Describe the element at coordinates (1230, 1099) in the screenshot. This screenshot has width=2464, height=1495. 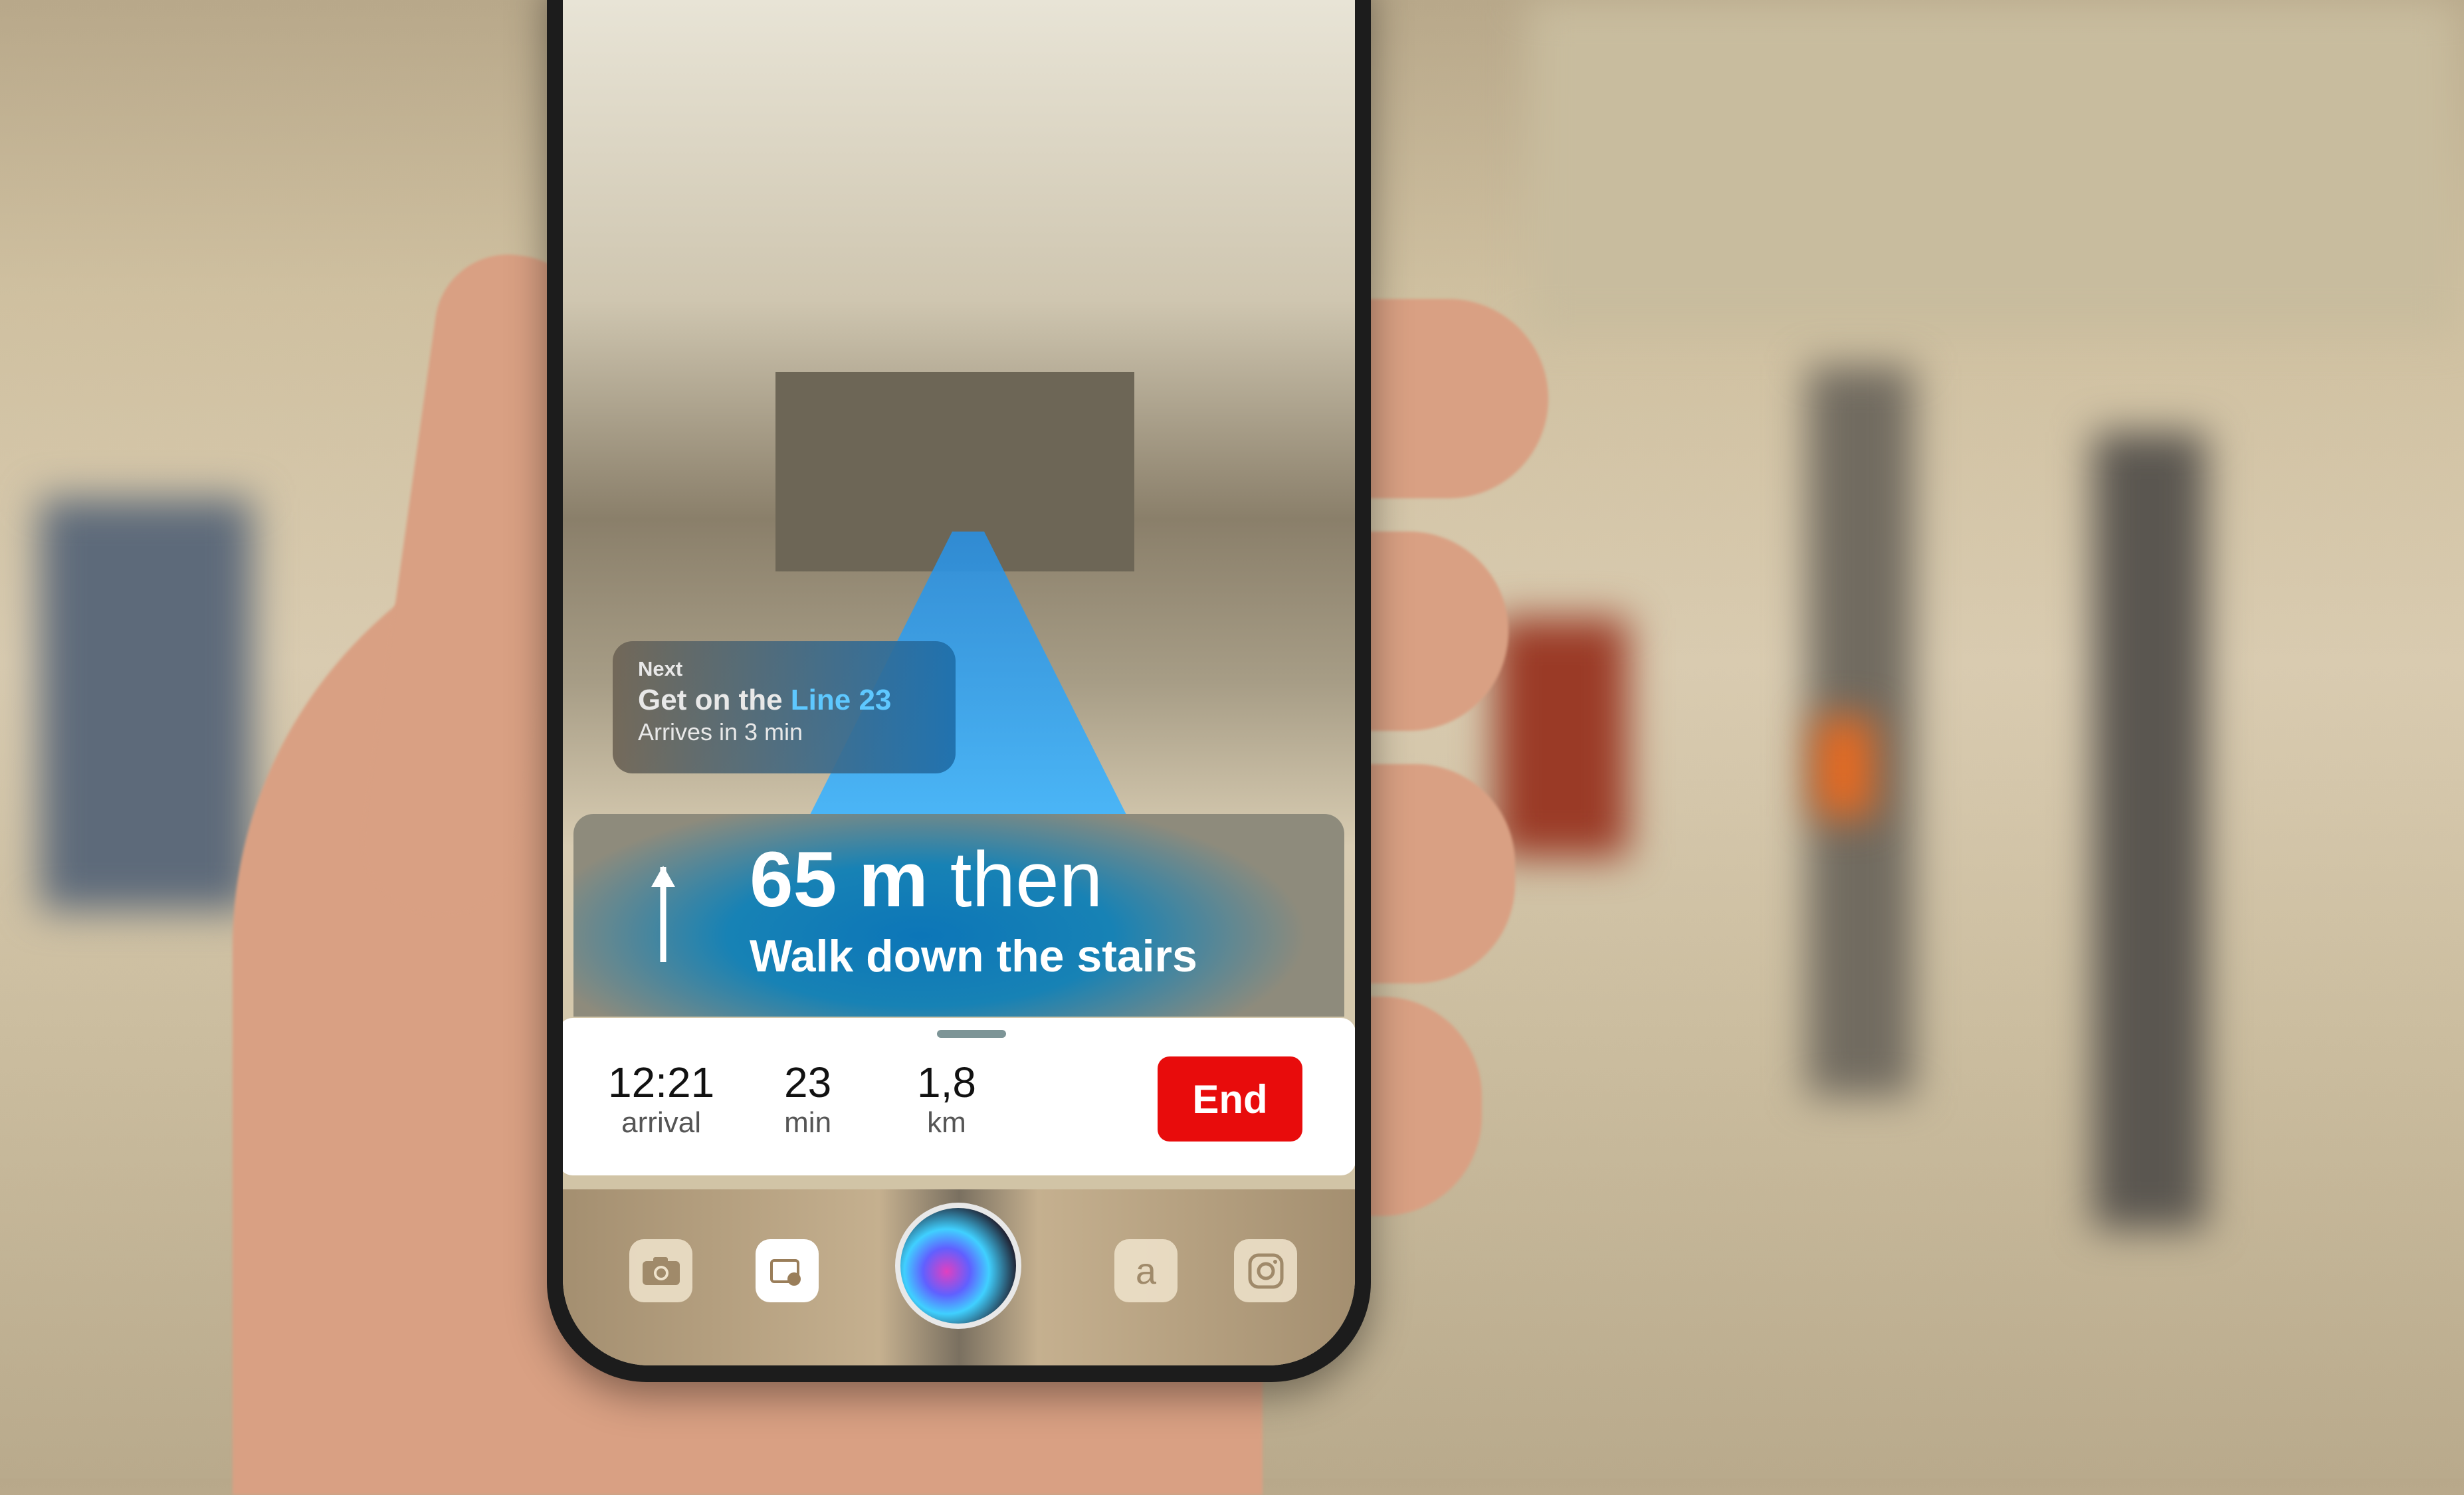
I see `end-button: End` at that location.